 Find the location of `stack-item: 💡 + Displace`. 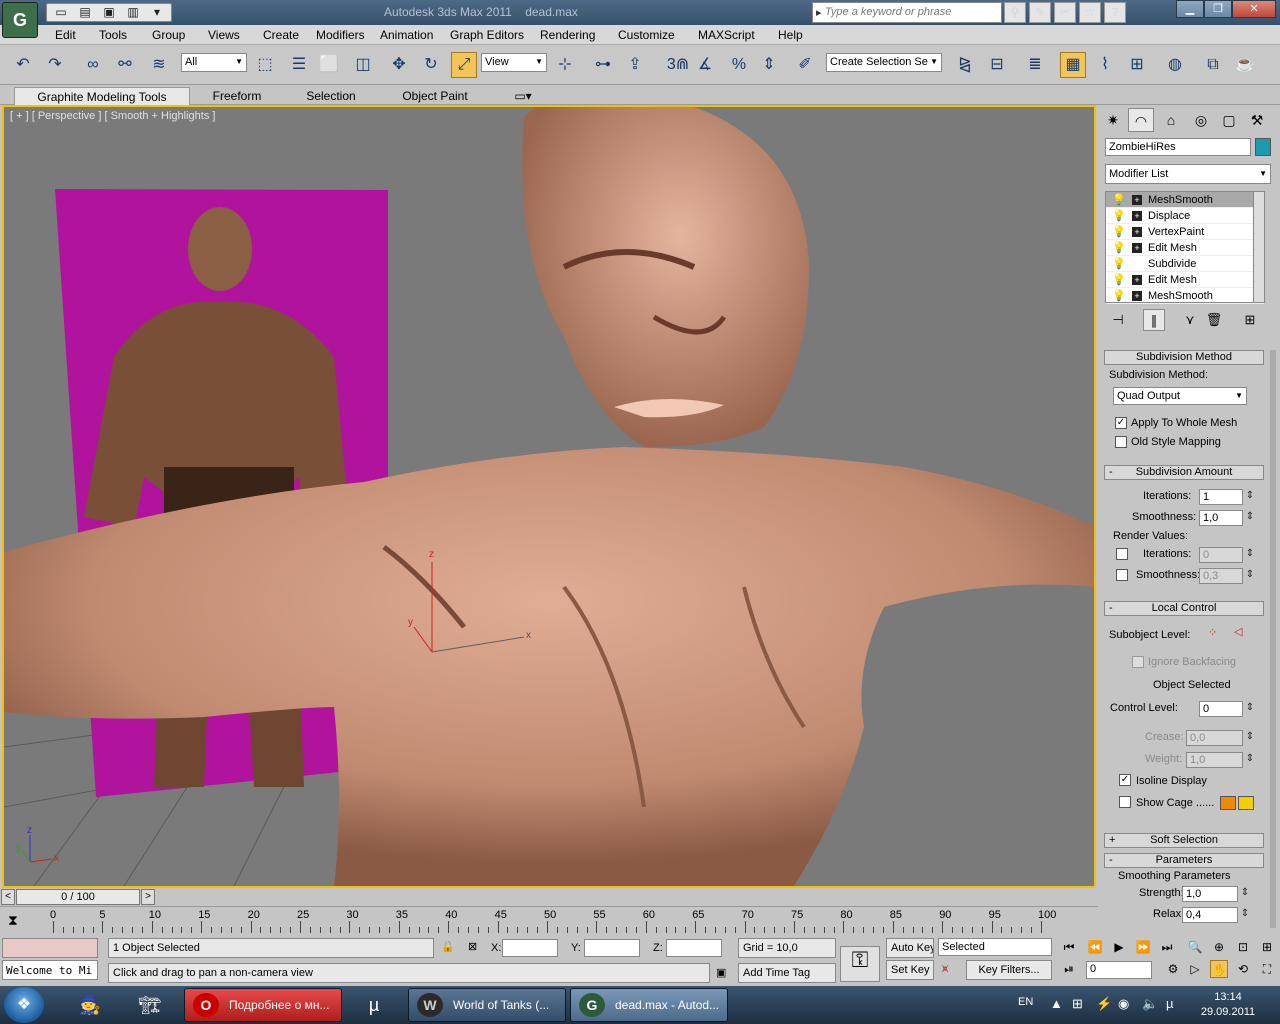

stack-item: 💡 + Displace is located at coordinates (1185, 216).